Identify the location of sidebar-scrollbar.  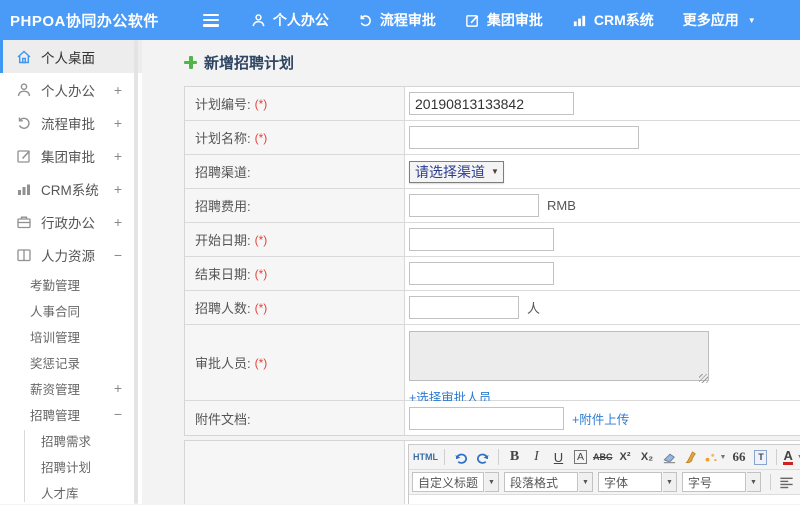
(136, 272).